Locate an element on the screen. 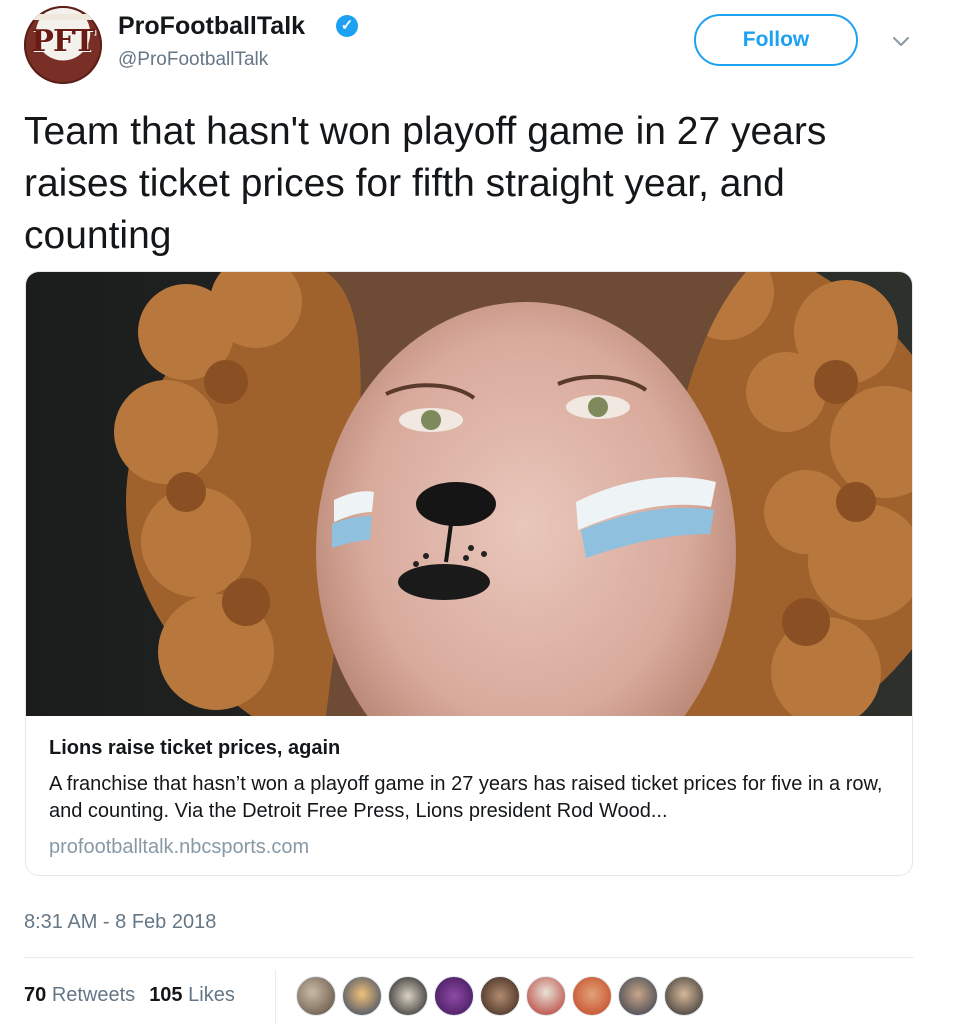 This screenshot has width=969, height=1024. chevron-down-icon is located at coordinates (901, 41).